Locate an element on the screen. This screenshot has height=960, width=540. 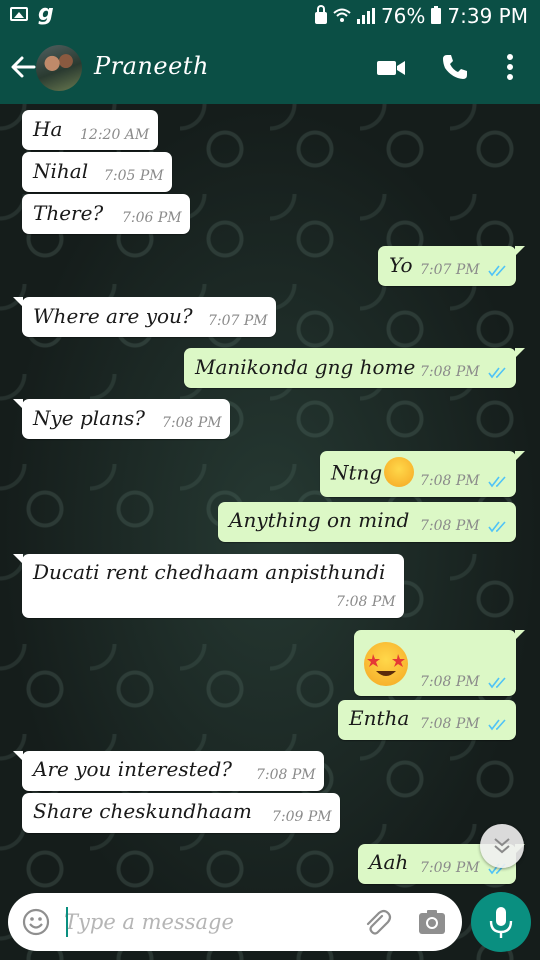
message-outgoing: Anything on mind 7:08 PM is located at coordinates (367, 522).